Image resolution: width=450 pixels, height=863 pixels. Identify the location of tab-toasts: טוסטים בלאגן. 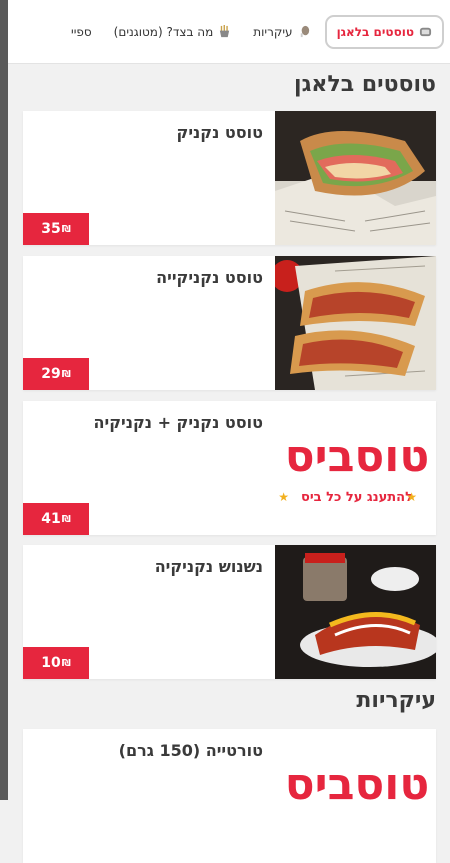
(384, 31).